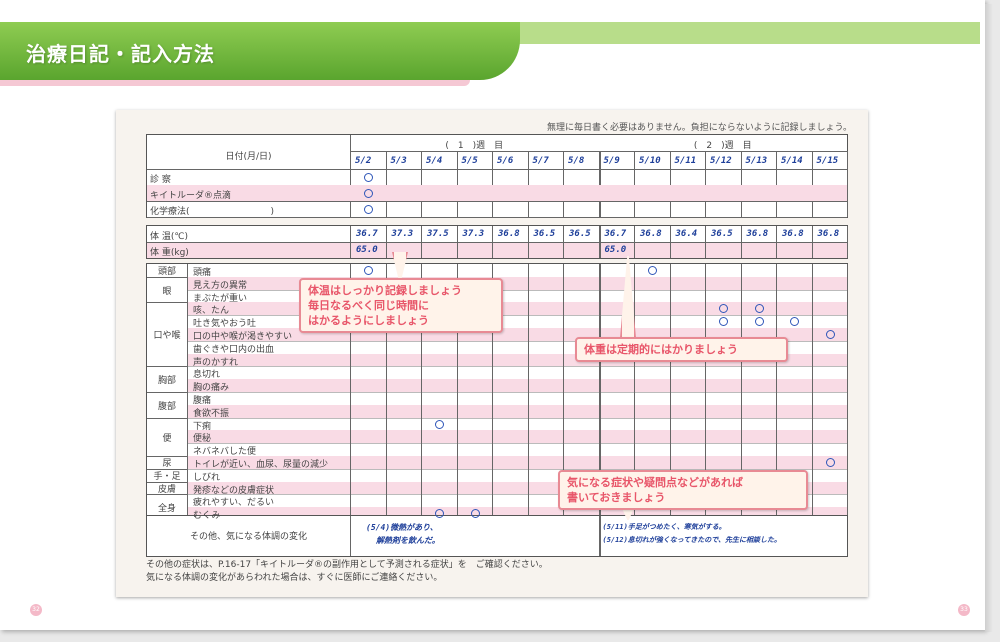 This screenshot has width=1000, height=642. Describe the element at coordinates (169, 237) in the screenshot. I see `temperature-label: 体 温(℃)` at that location.